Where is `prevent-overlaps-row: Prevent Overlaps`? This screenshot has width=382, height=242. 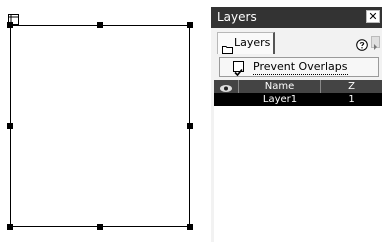 prevent-overlaps-row: Prevent Overlaps is located at coordinates (299, 67).